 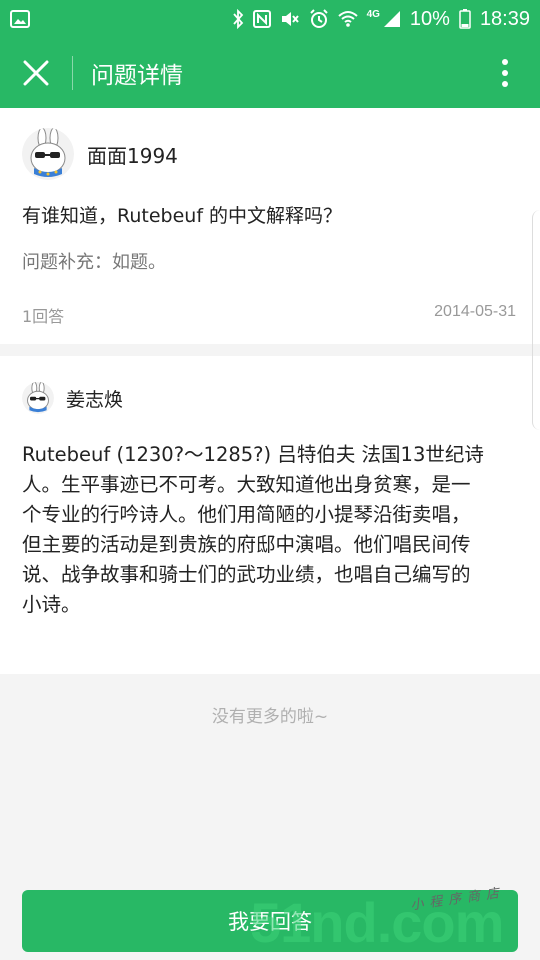 What do you see at coordinates (504, 18) in the screenshot?
I see `clock: 18:39` at bounding box center [504, 18].